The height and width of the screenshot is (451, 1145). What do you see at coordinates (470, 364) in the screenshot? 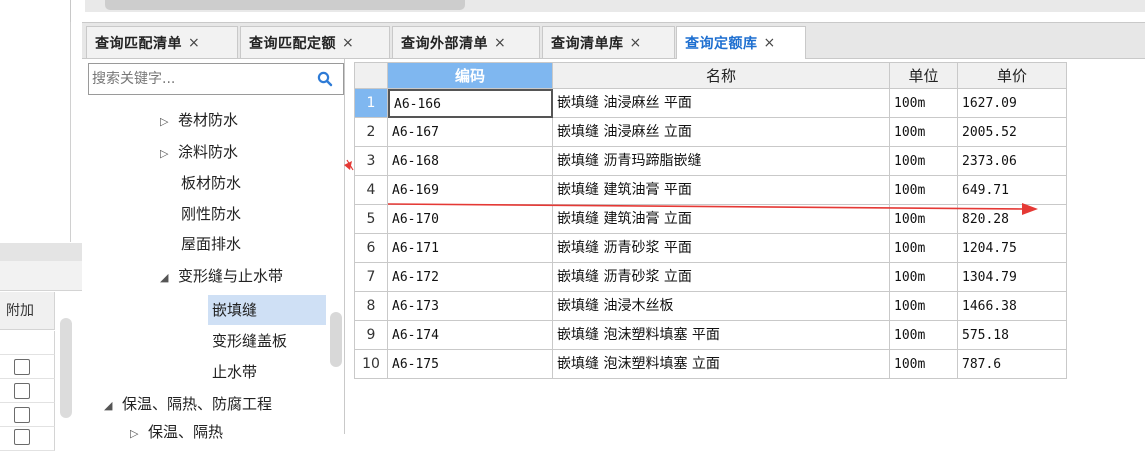
I see `cell-code: A6-175` at bounding box center [470, 364].